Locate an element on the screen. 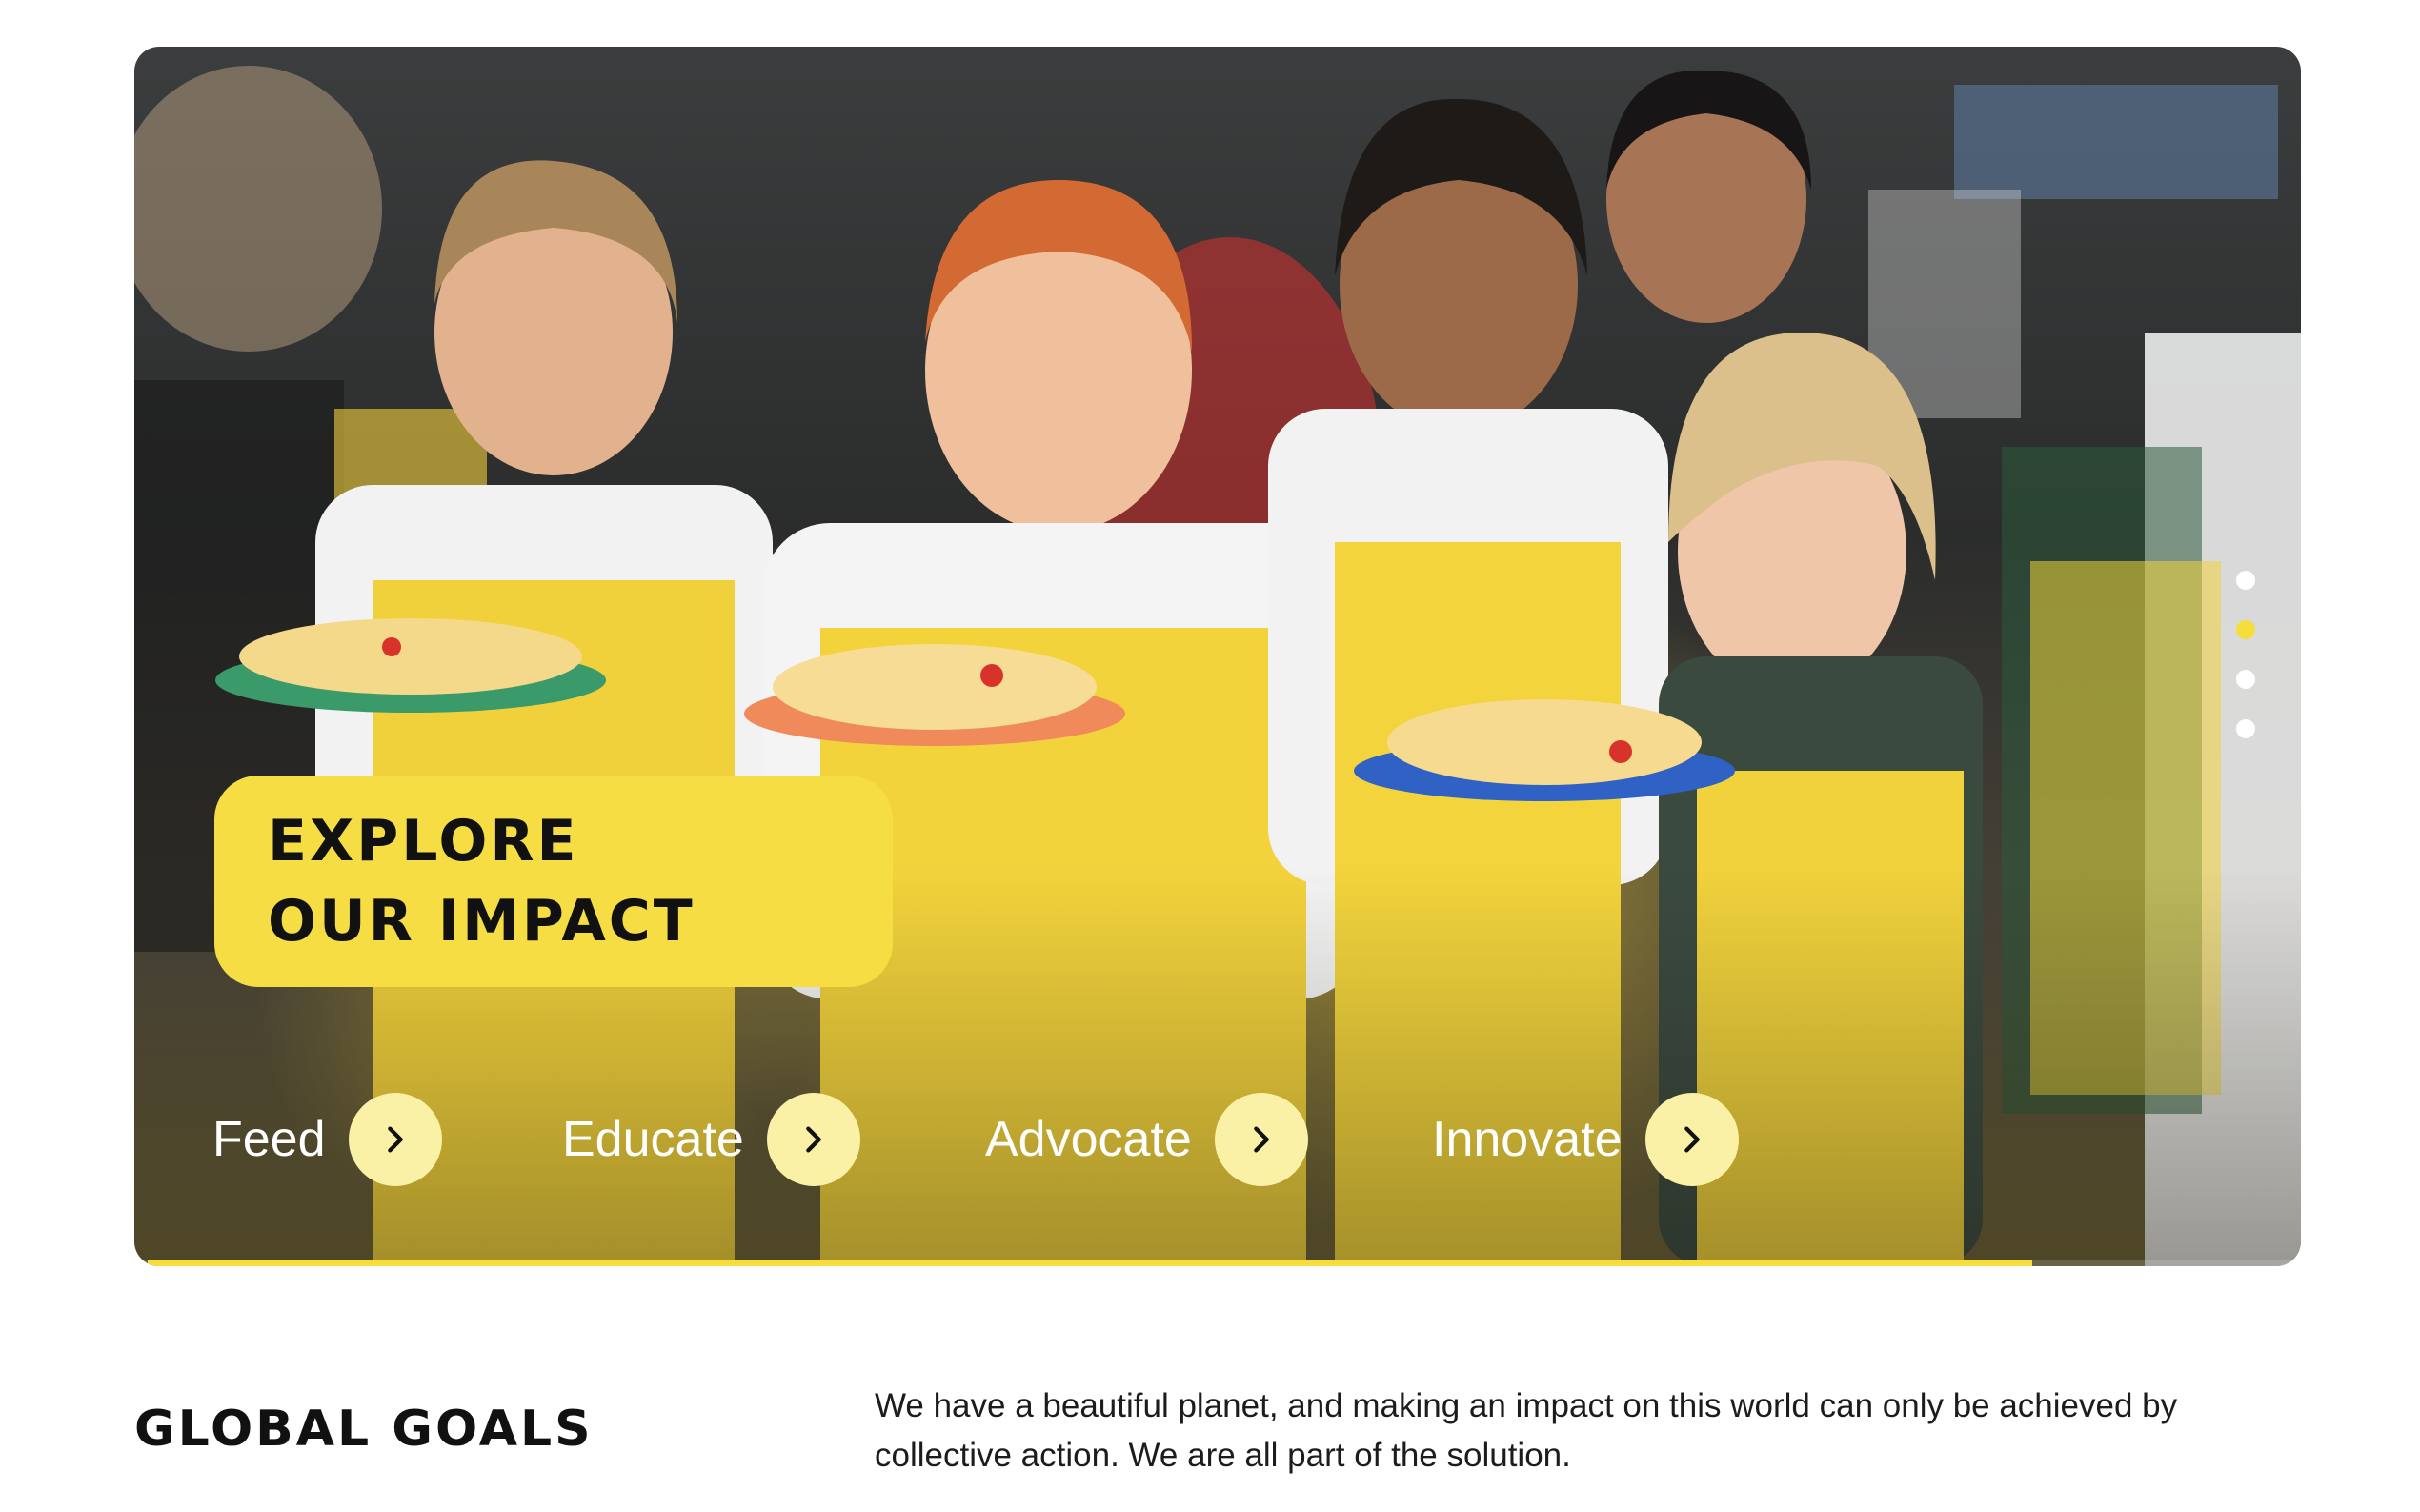  card-title-line1: EXPLORE is located at coordinates (423, 841).